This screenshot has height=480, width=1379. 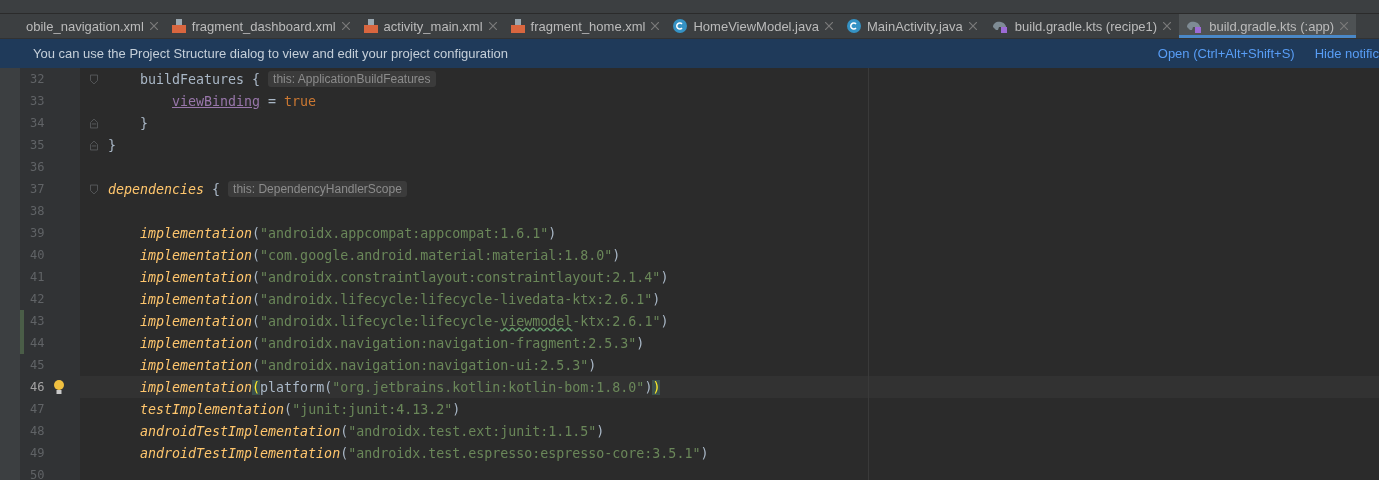 What do you see at coordinates (586, 26) in the screenshot?
I see `editor-tab: fragment_home.xml` at bounding box center [586, 26].